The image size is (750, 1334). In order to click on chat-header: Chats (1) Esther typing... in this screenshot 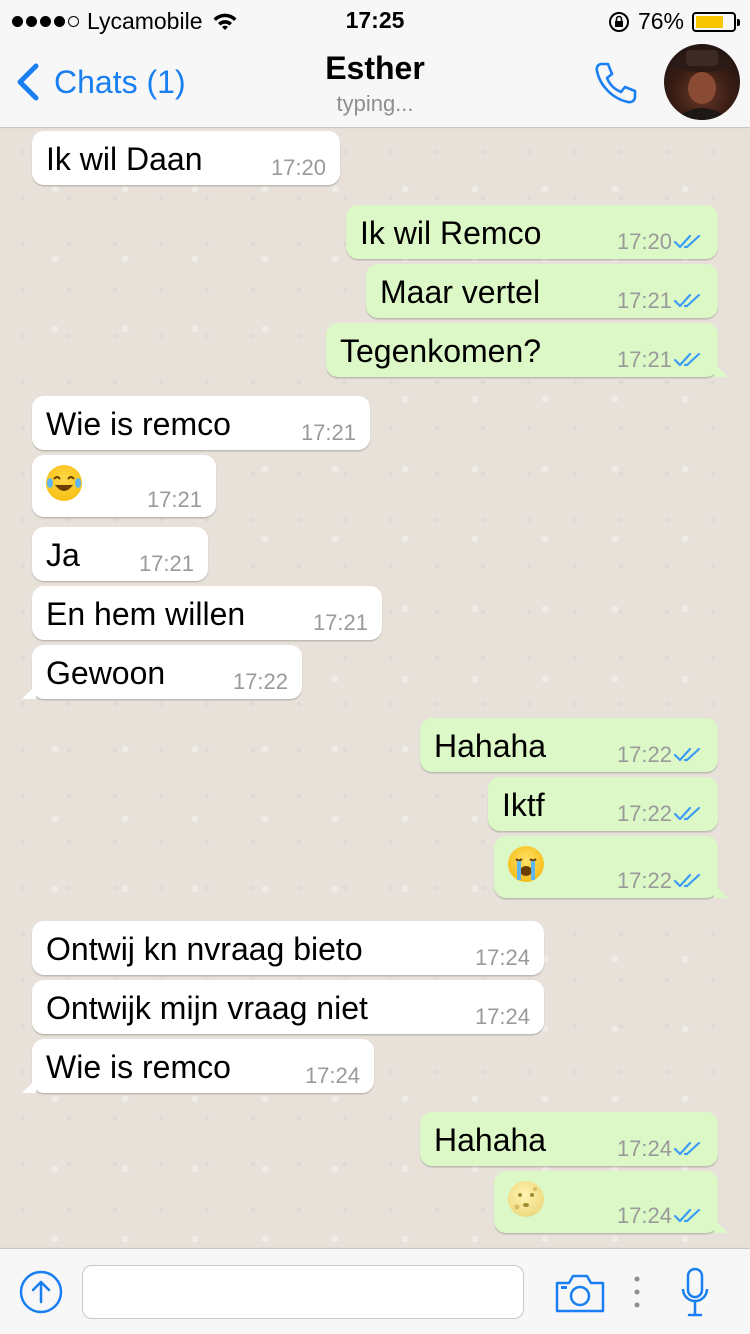, I will do `click(375, 84)`.